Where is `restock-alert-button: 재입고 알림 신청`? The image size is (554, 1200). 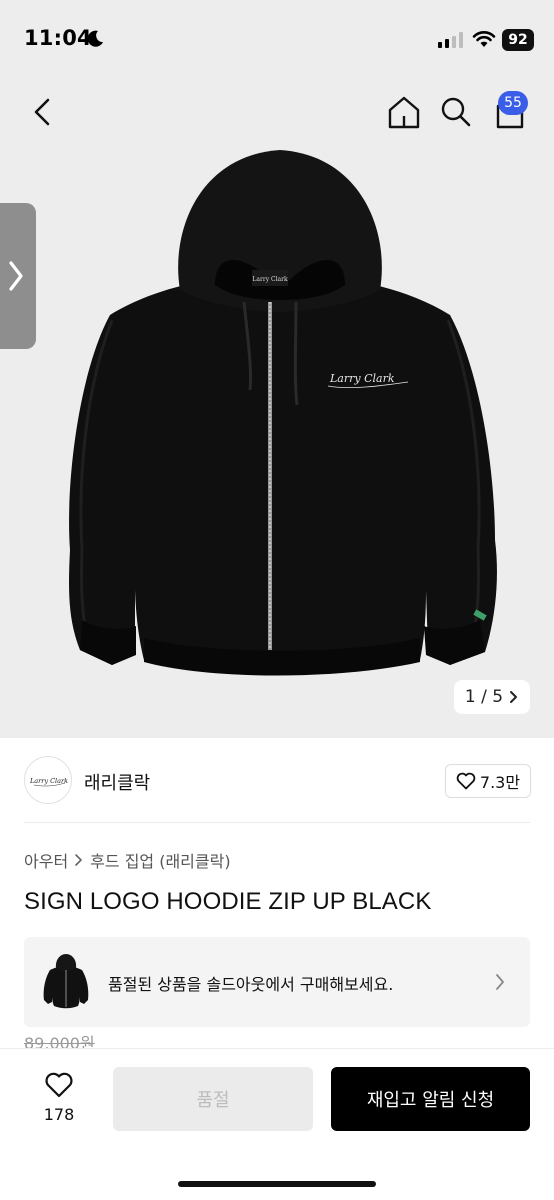
restock-alert-button: 재입고 알림 신청 is located at coordinates (430, 1099).